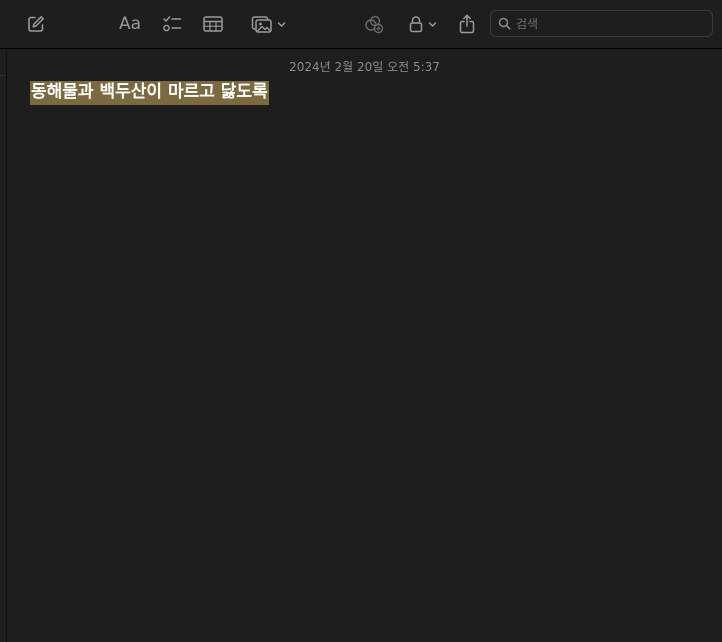 The width and height of the screenshot is (722, 642). Describe the element at coordinates (415, 24) in the screenshot. I see `lock-icon` at that location.